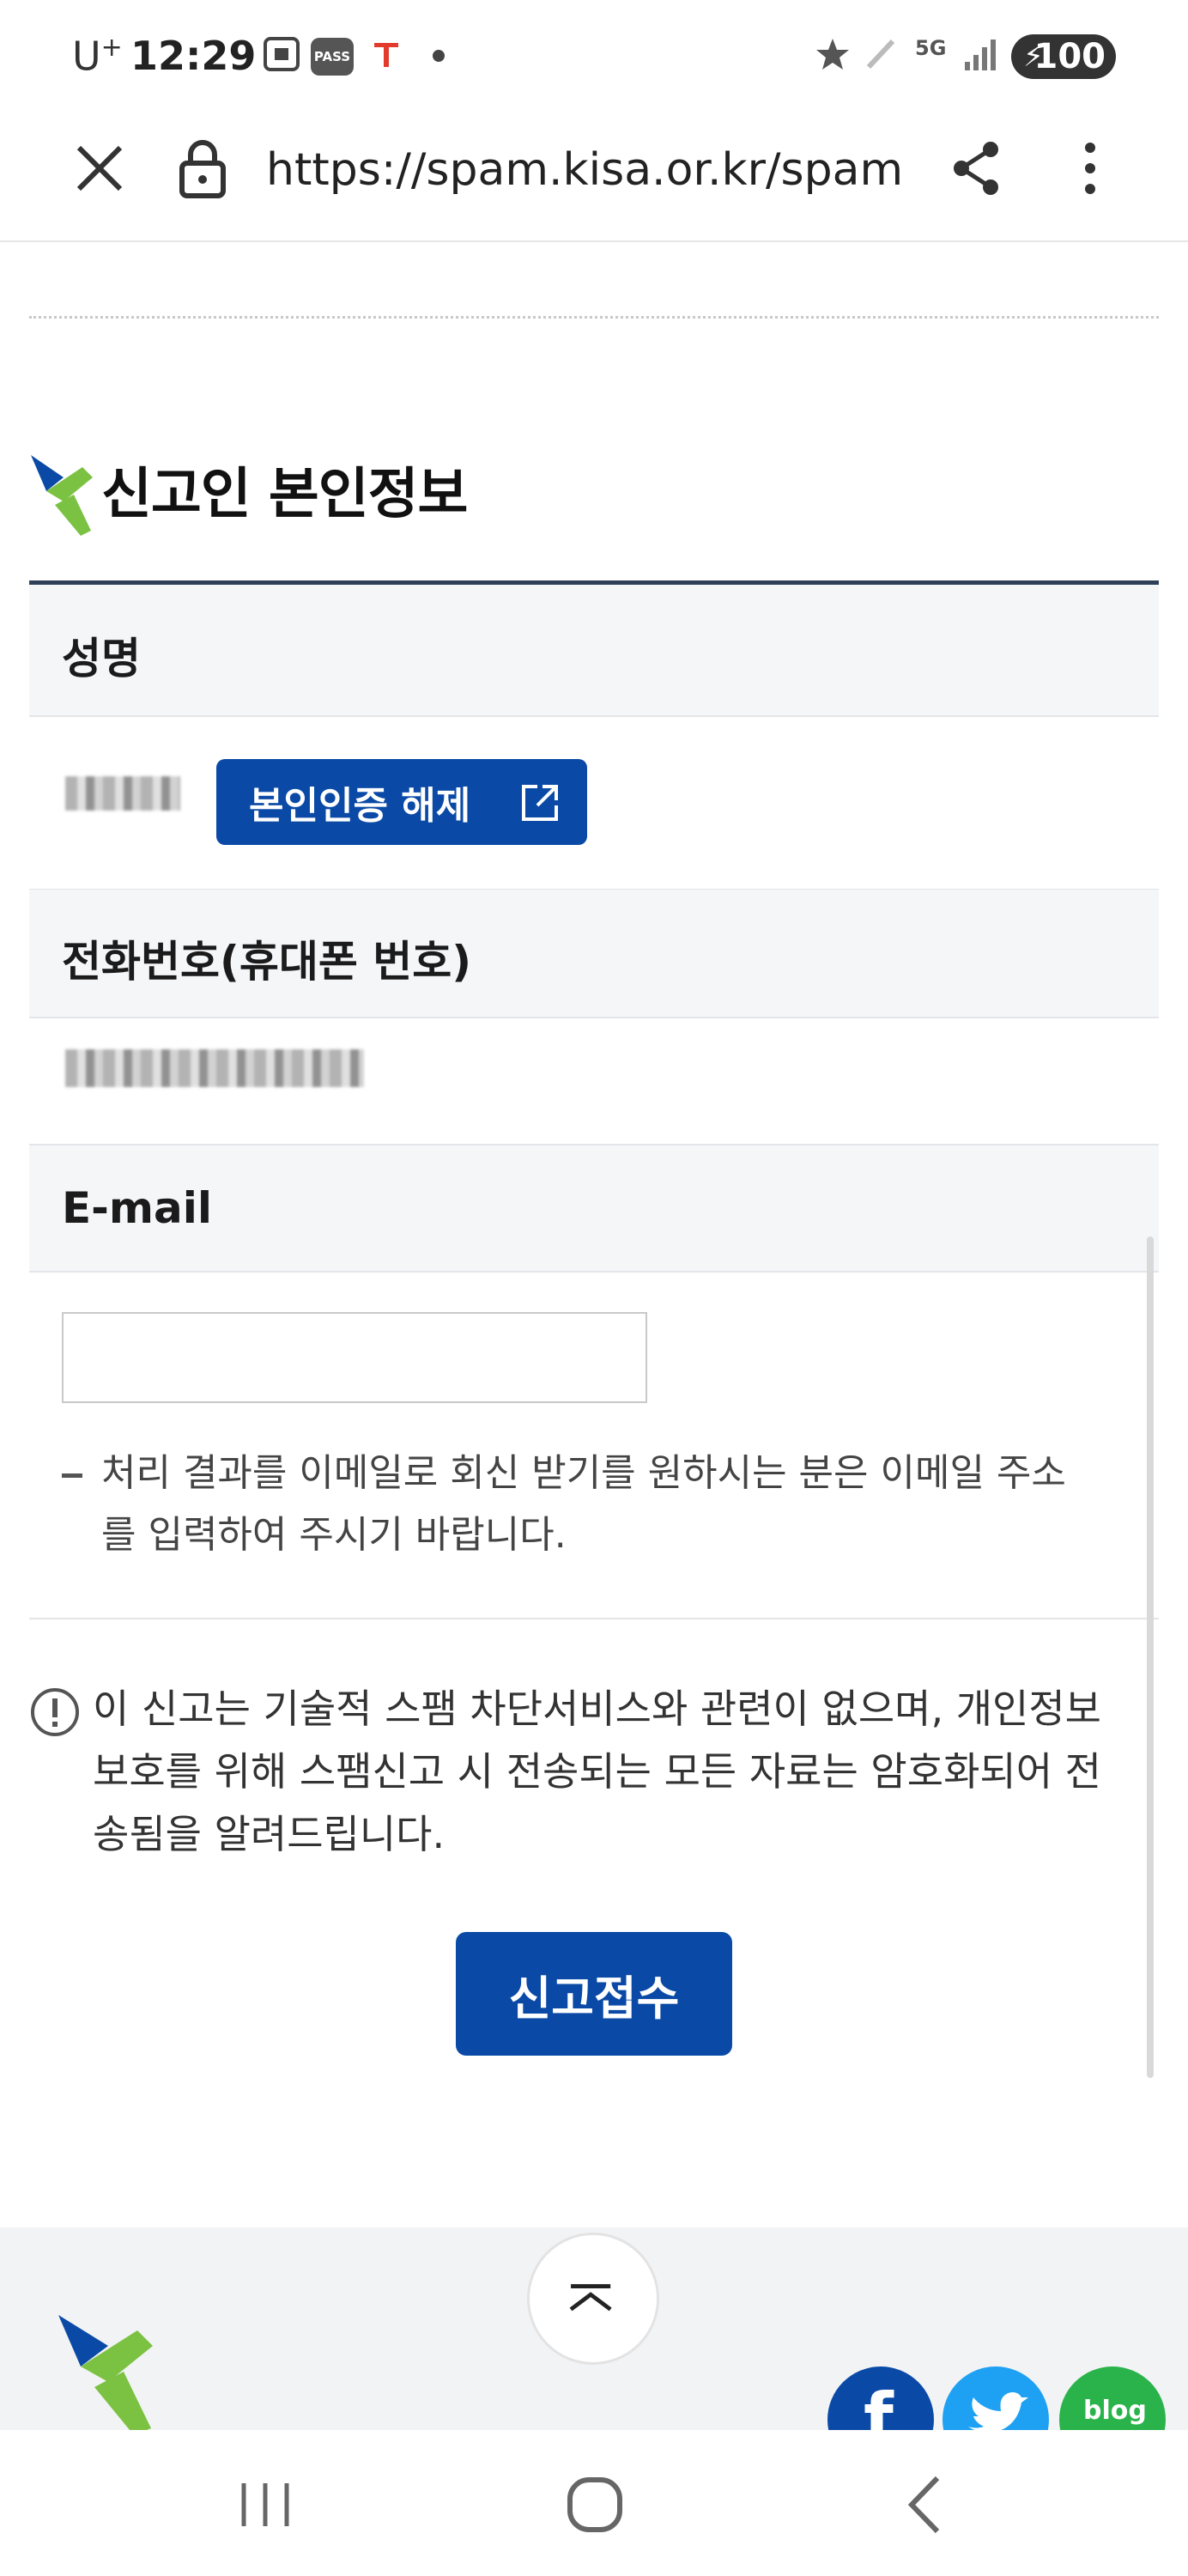 The width and height of the screenshot is (1188, 2576). What do you see at coordinates (267, 962) in the screenshot?
I see `phone-label: 전화번호(휴대폰 번호)` at bounding box center [267, 962].